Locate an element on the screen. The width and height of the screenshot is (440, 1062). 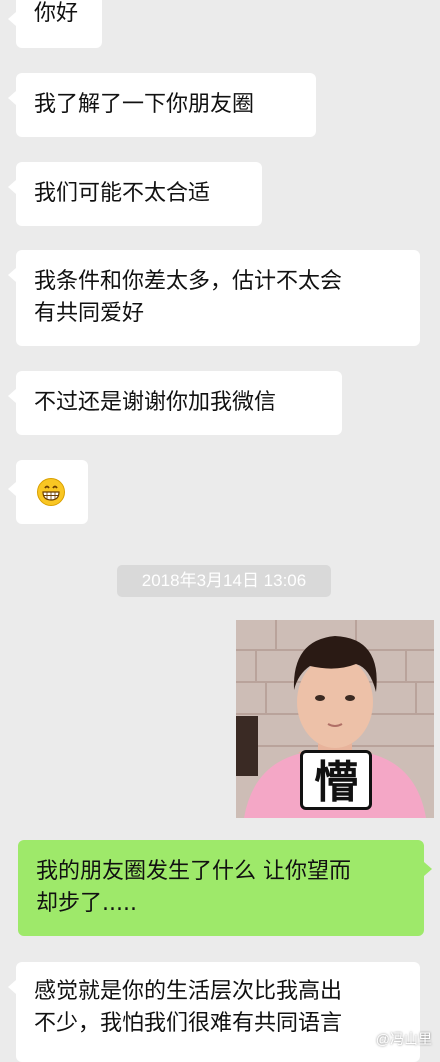
message-text: 你好 is located at coordinates (56, 13).